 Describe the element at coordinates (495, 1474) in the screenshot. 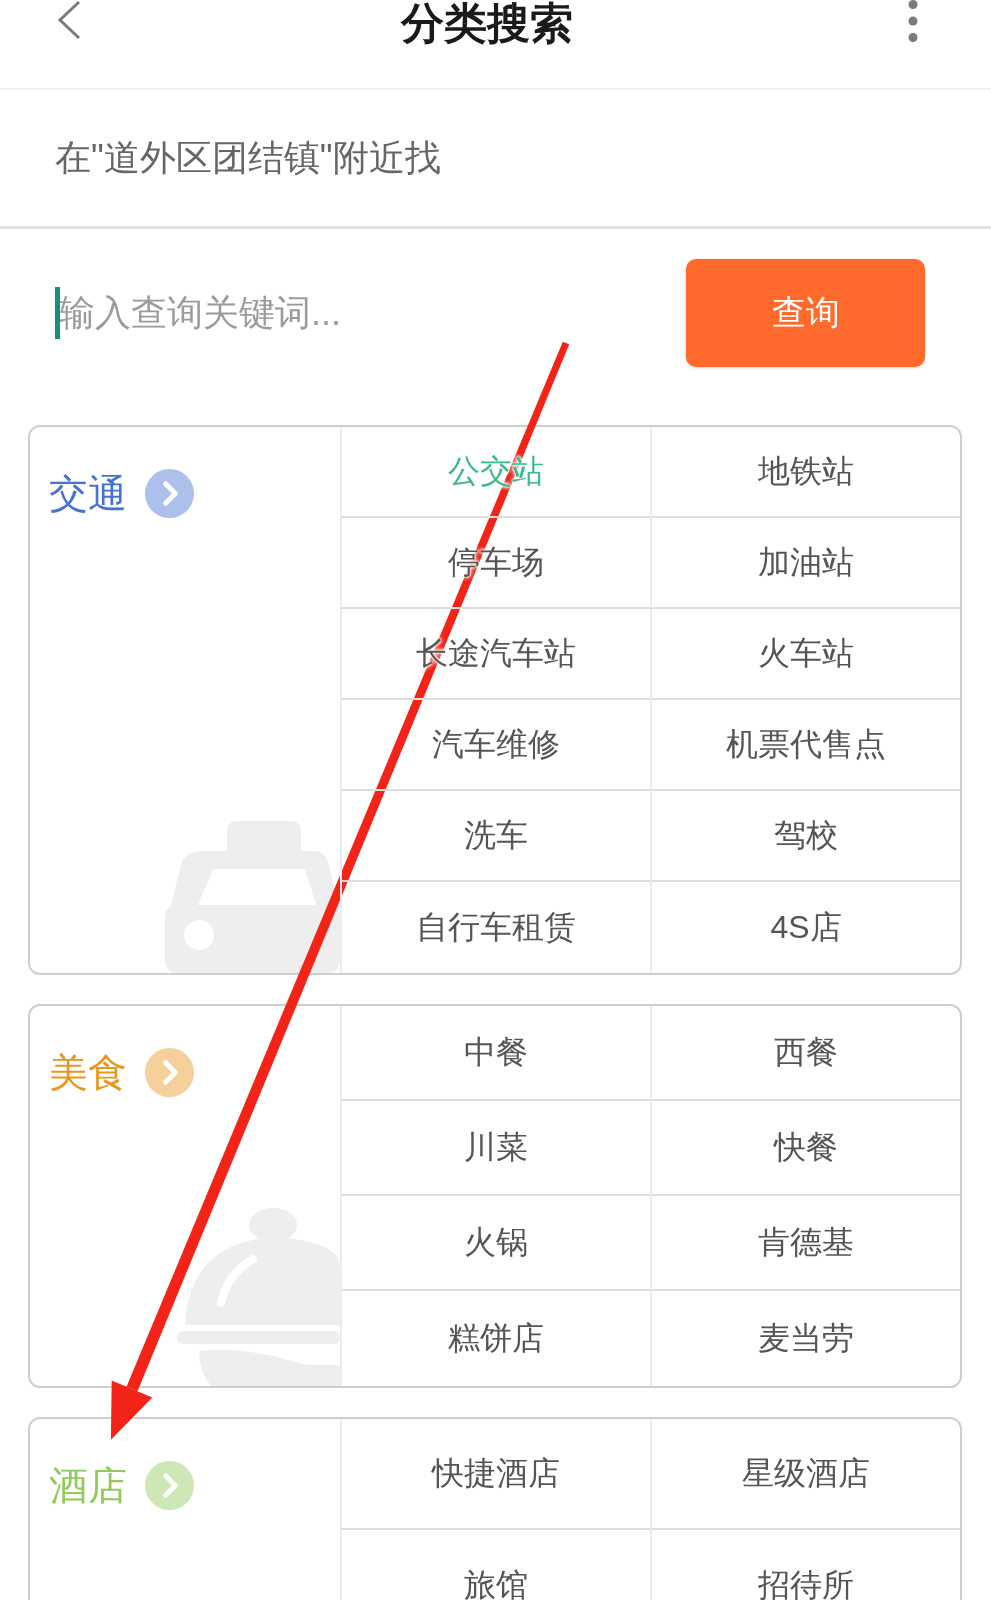

I see `category-item: 快捷酒店` at that location.